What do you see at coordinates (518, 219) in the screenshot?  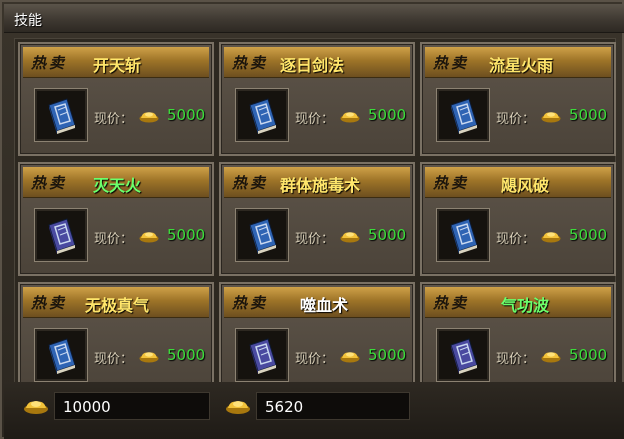 I see `shop-item-card: 热卖 飓风破现价： 5000` at bounding box center [518, 219].